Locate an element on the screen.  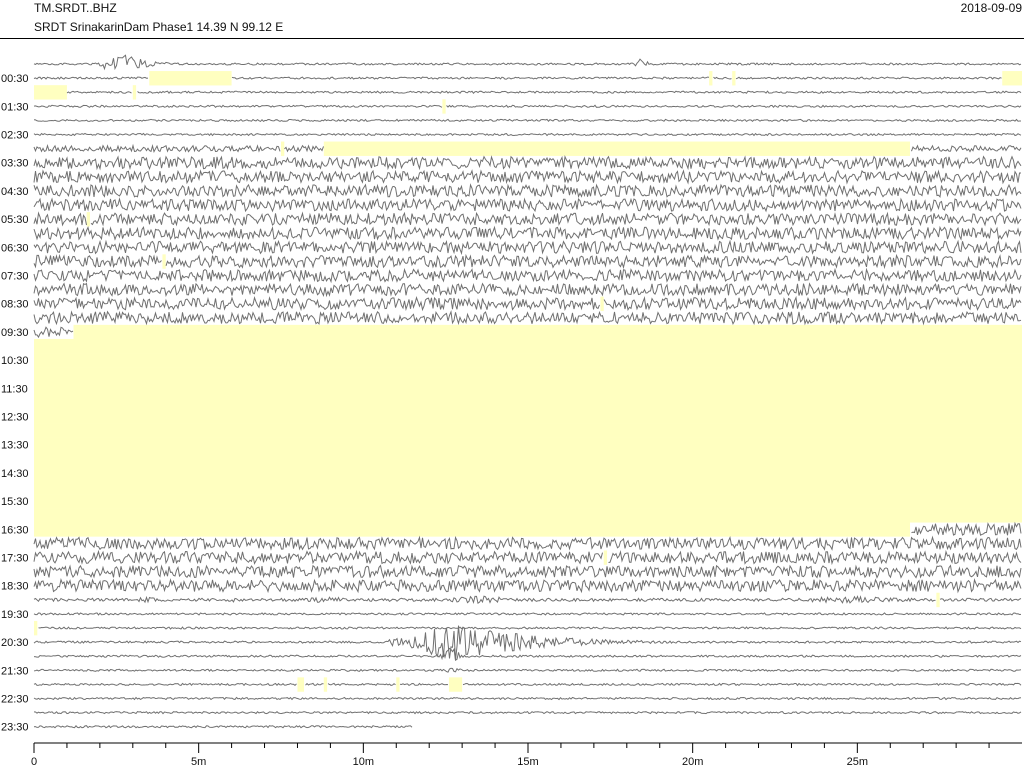
row-time-label: 08:30 is located at coordinates (15, 305).